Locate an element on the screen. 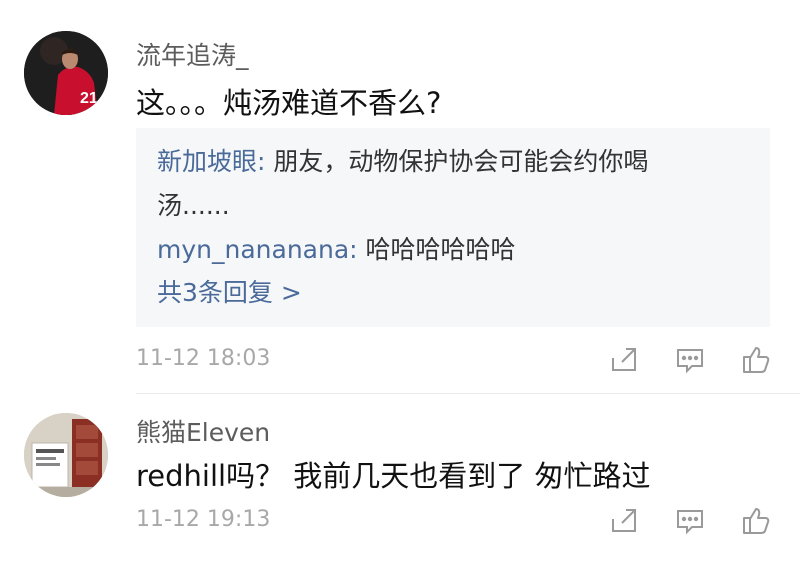 The width and height of the screenshot is (800, 572). more-replies-link: 共3条回复 > is located at coordinates (229, 291).